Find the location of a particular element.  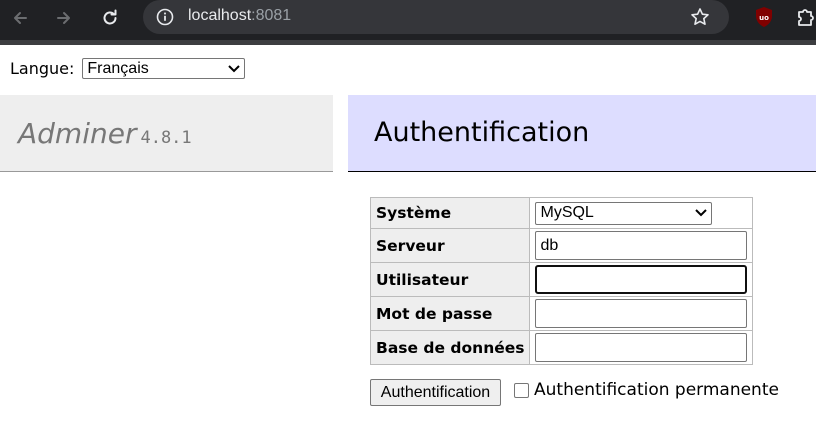

system-cell: MySQL is located at coordinates (641, 213).